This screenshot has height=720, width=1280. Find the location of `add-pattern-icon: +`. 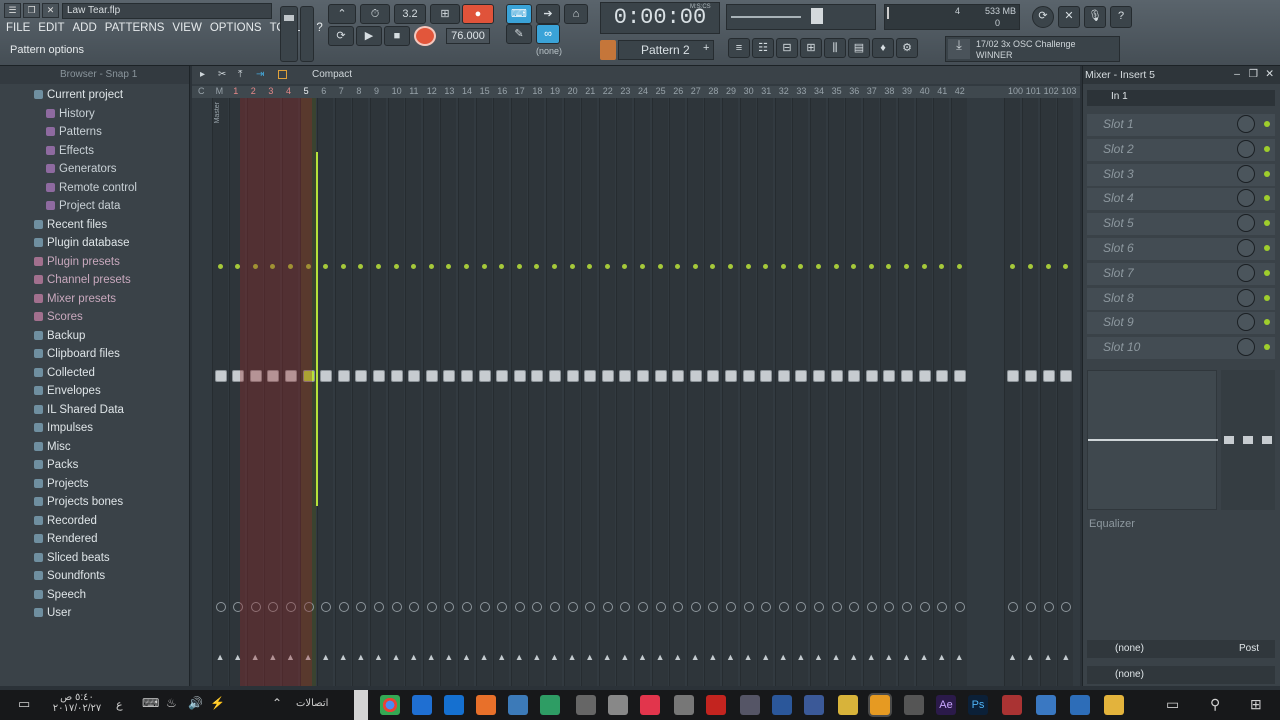

add-pattern-icon: + is located at coordinates (706, 48).